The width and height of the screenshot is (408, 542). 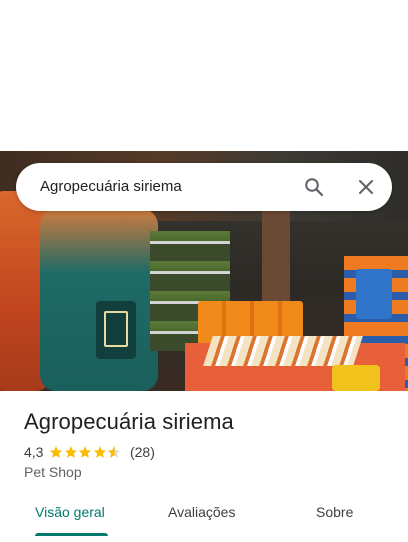 I want to click on tab-visao-geral: Visão geral, so click(x=70, y=512).